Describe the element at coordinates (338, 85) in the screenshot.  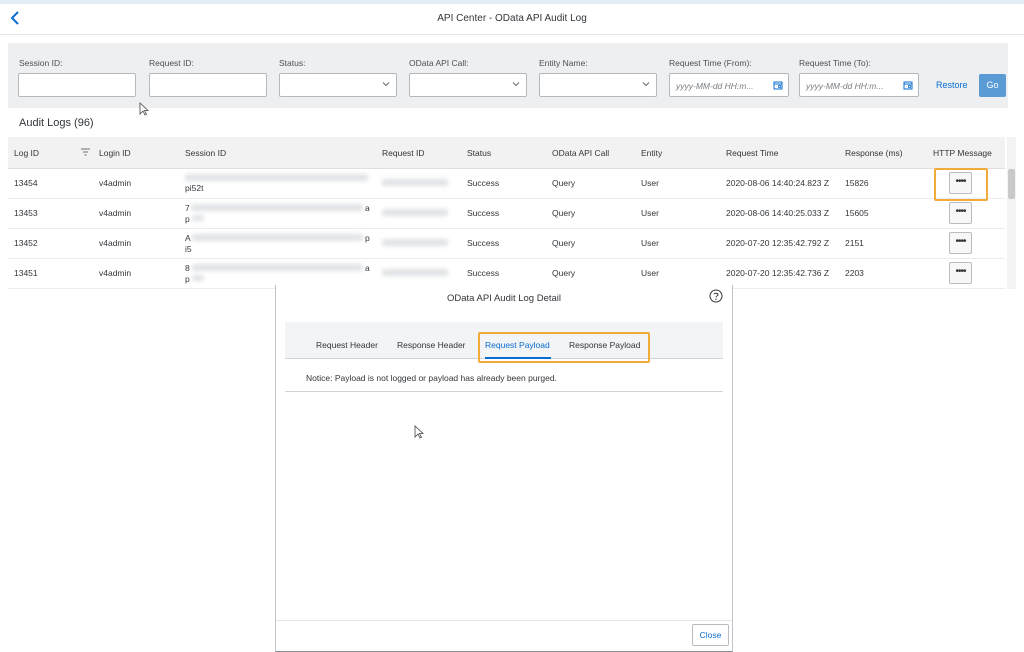
I see `status-select` at that location.